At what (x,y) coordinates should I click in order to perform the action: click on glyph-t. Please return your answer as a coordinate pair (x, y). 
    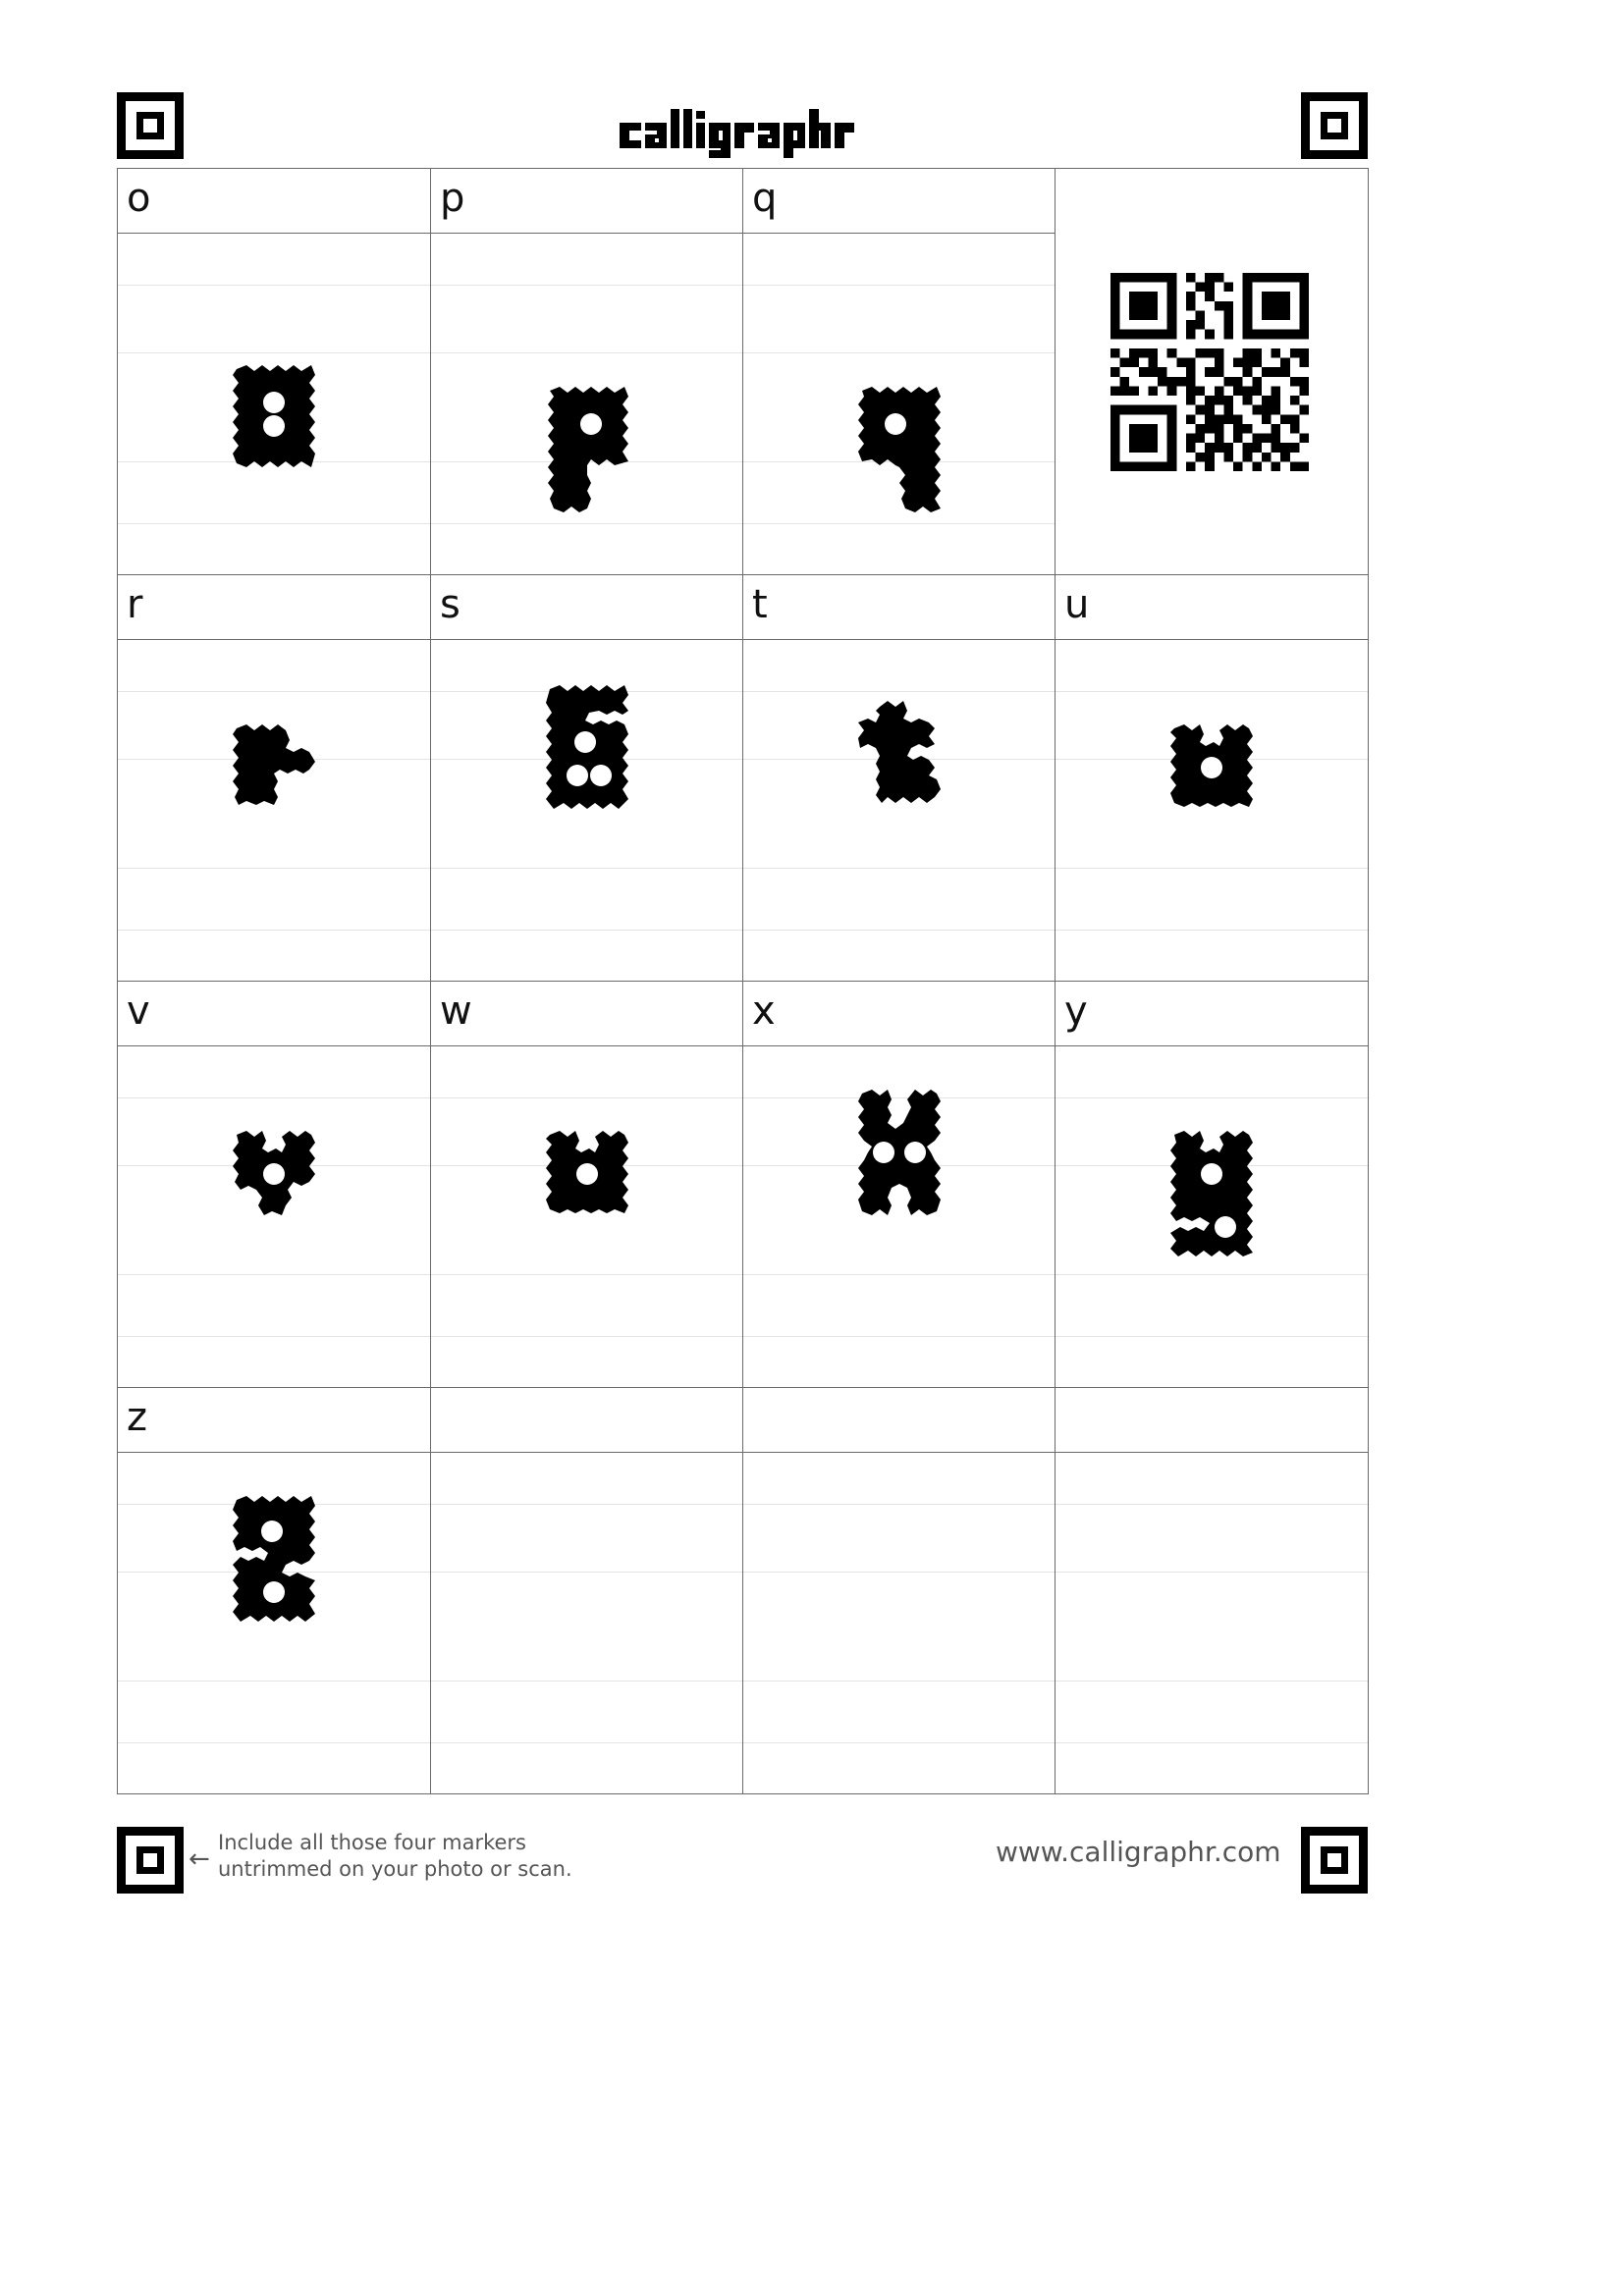
    Looking at the image, I should click on (899, 752).